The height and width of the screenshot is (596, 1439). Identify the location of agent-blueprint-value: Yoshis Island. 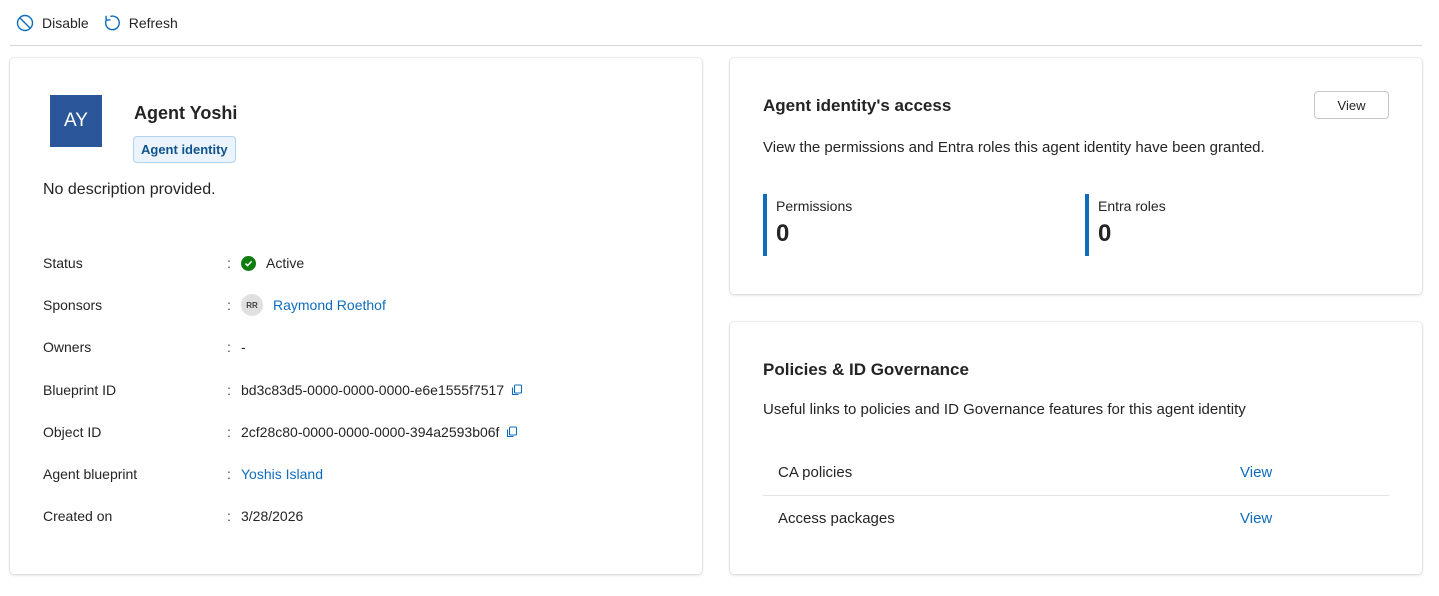
(282, 474).